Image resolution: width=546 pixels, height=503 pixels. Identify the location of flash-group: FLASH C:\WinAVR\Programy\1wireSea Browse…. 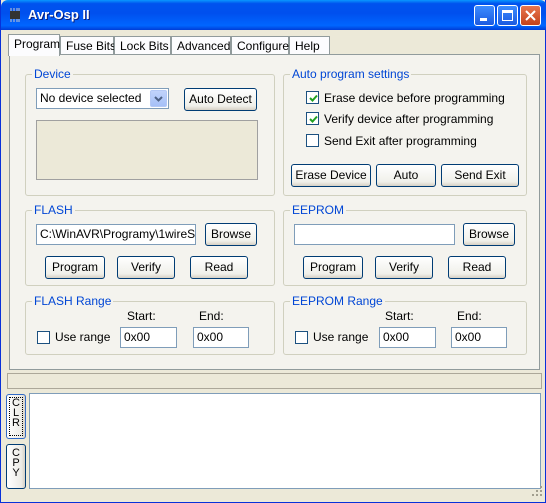
(150, 244).